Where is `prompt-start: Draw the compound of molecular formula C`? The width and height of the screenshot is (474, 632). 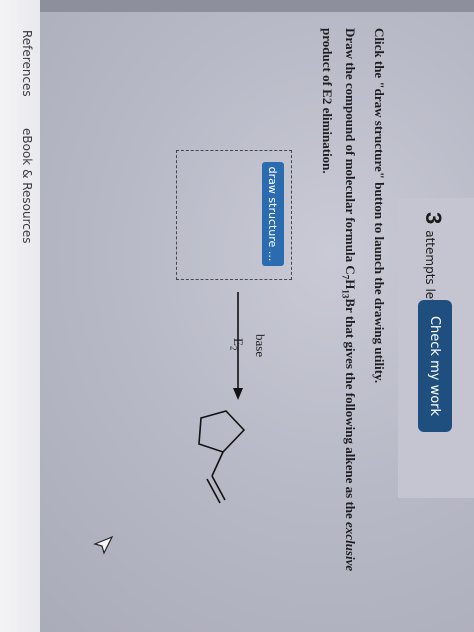 prompt-start: Draw the compound of molecular formula C is located at coordinates (350, 151).